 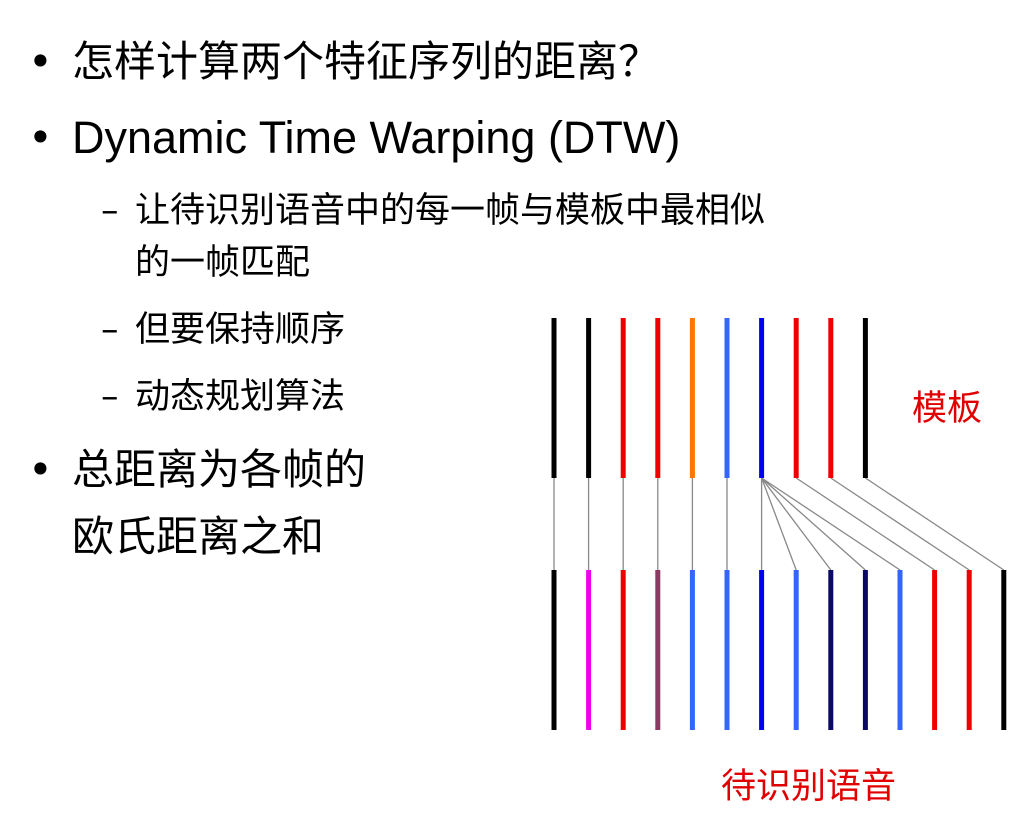 I want to click on test-speech-label: 待识别语音, so click(x=809, y=787).